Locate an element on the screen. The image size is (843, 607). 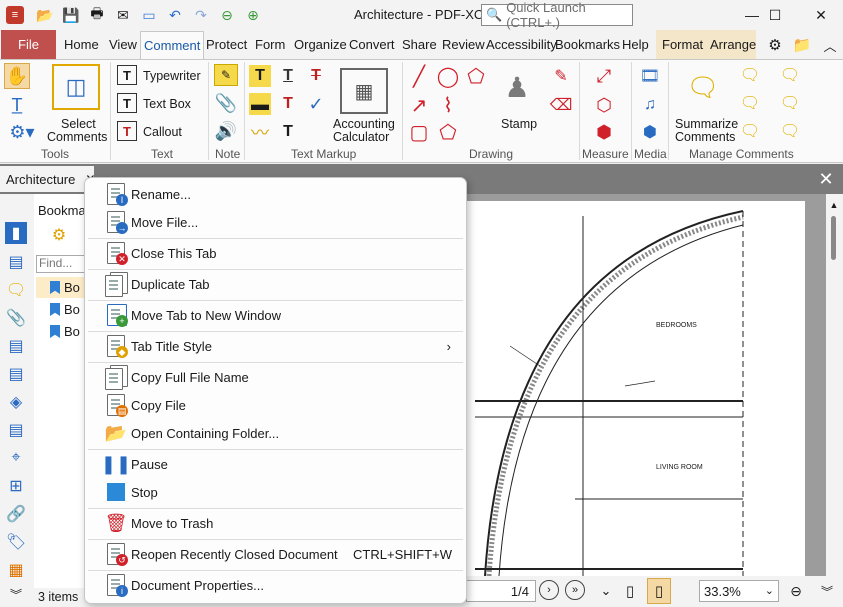
comment-styles-icon: 🗨 is located at coordinates (790, 103).